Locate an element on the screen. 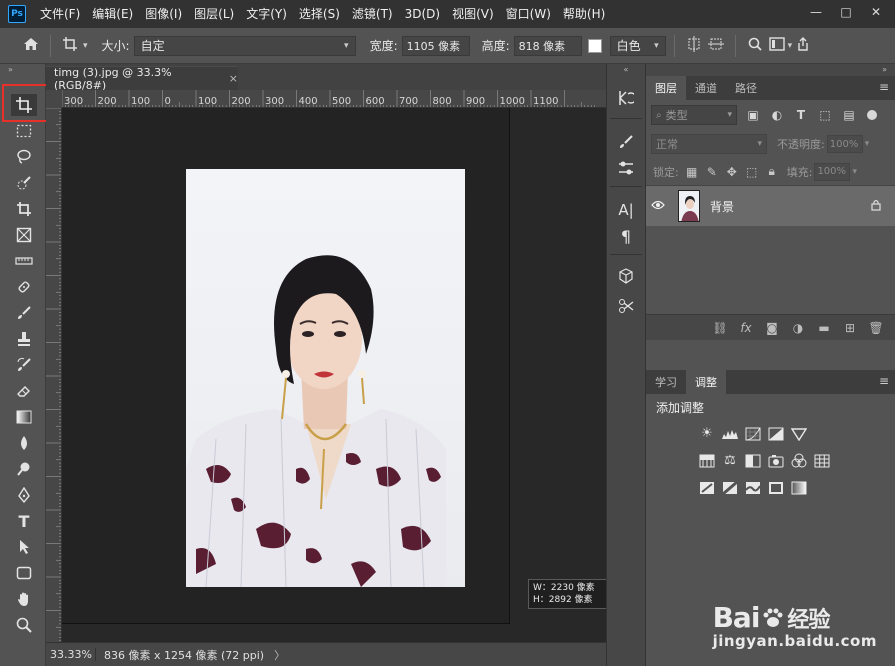 The image size is (895, 666). color-lookup-icon is located at coordinates (822, 461).